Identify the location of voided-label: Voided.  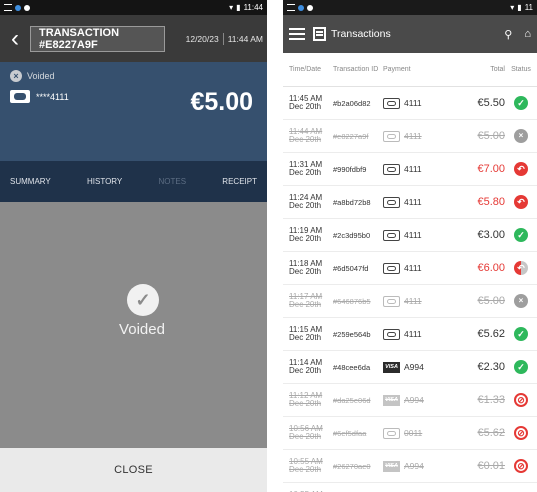
(41, 76).